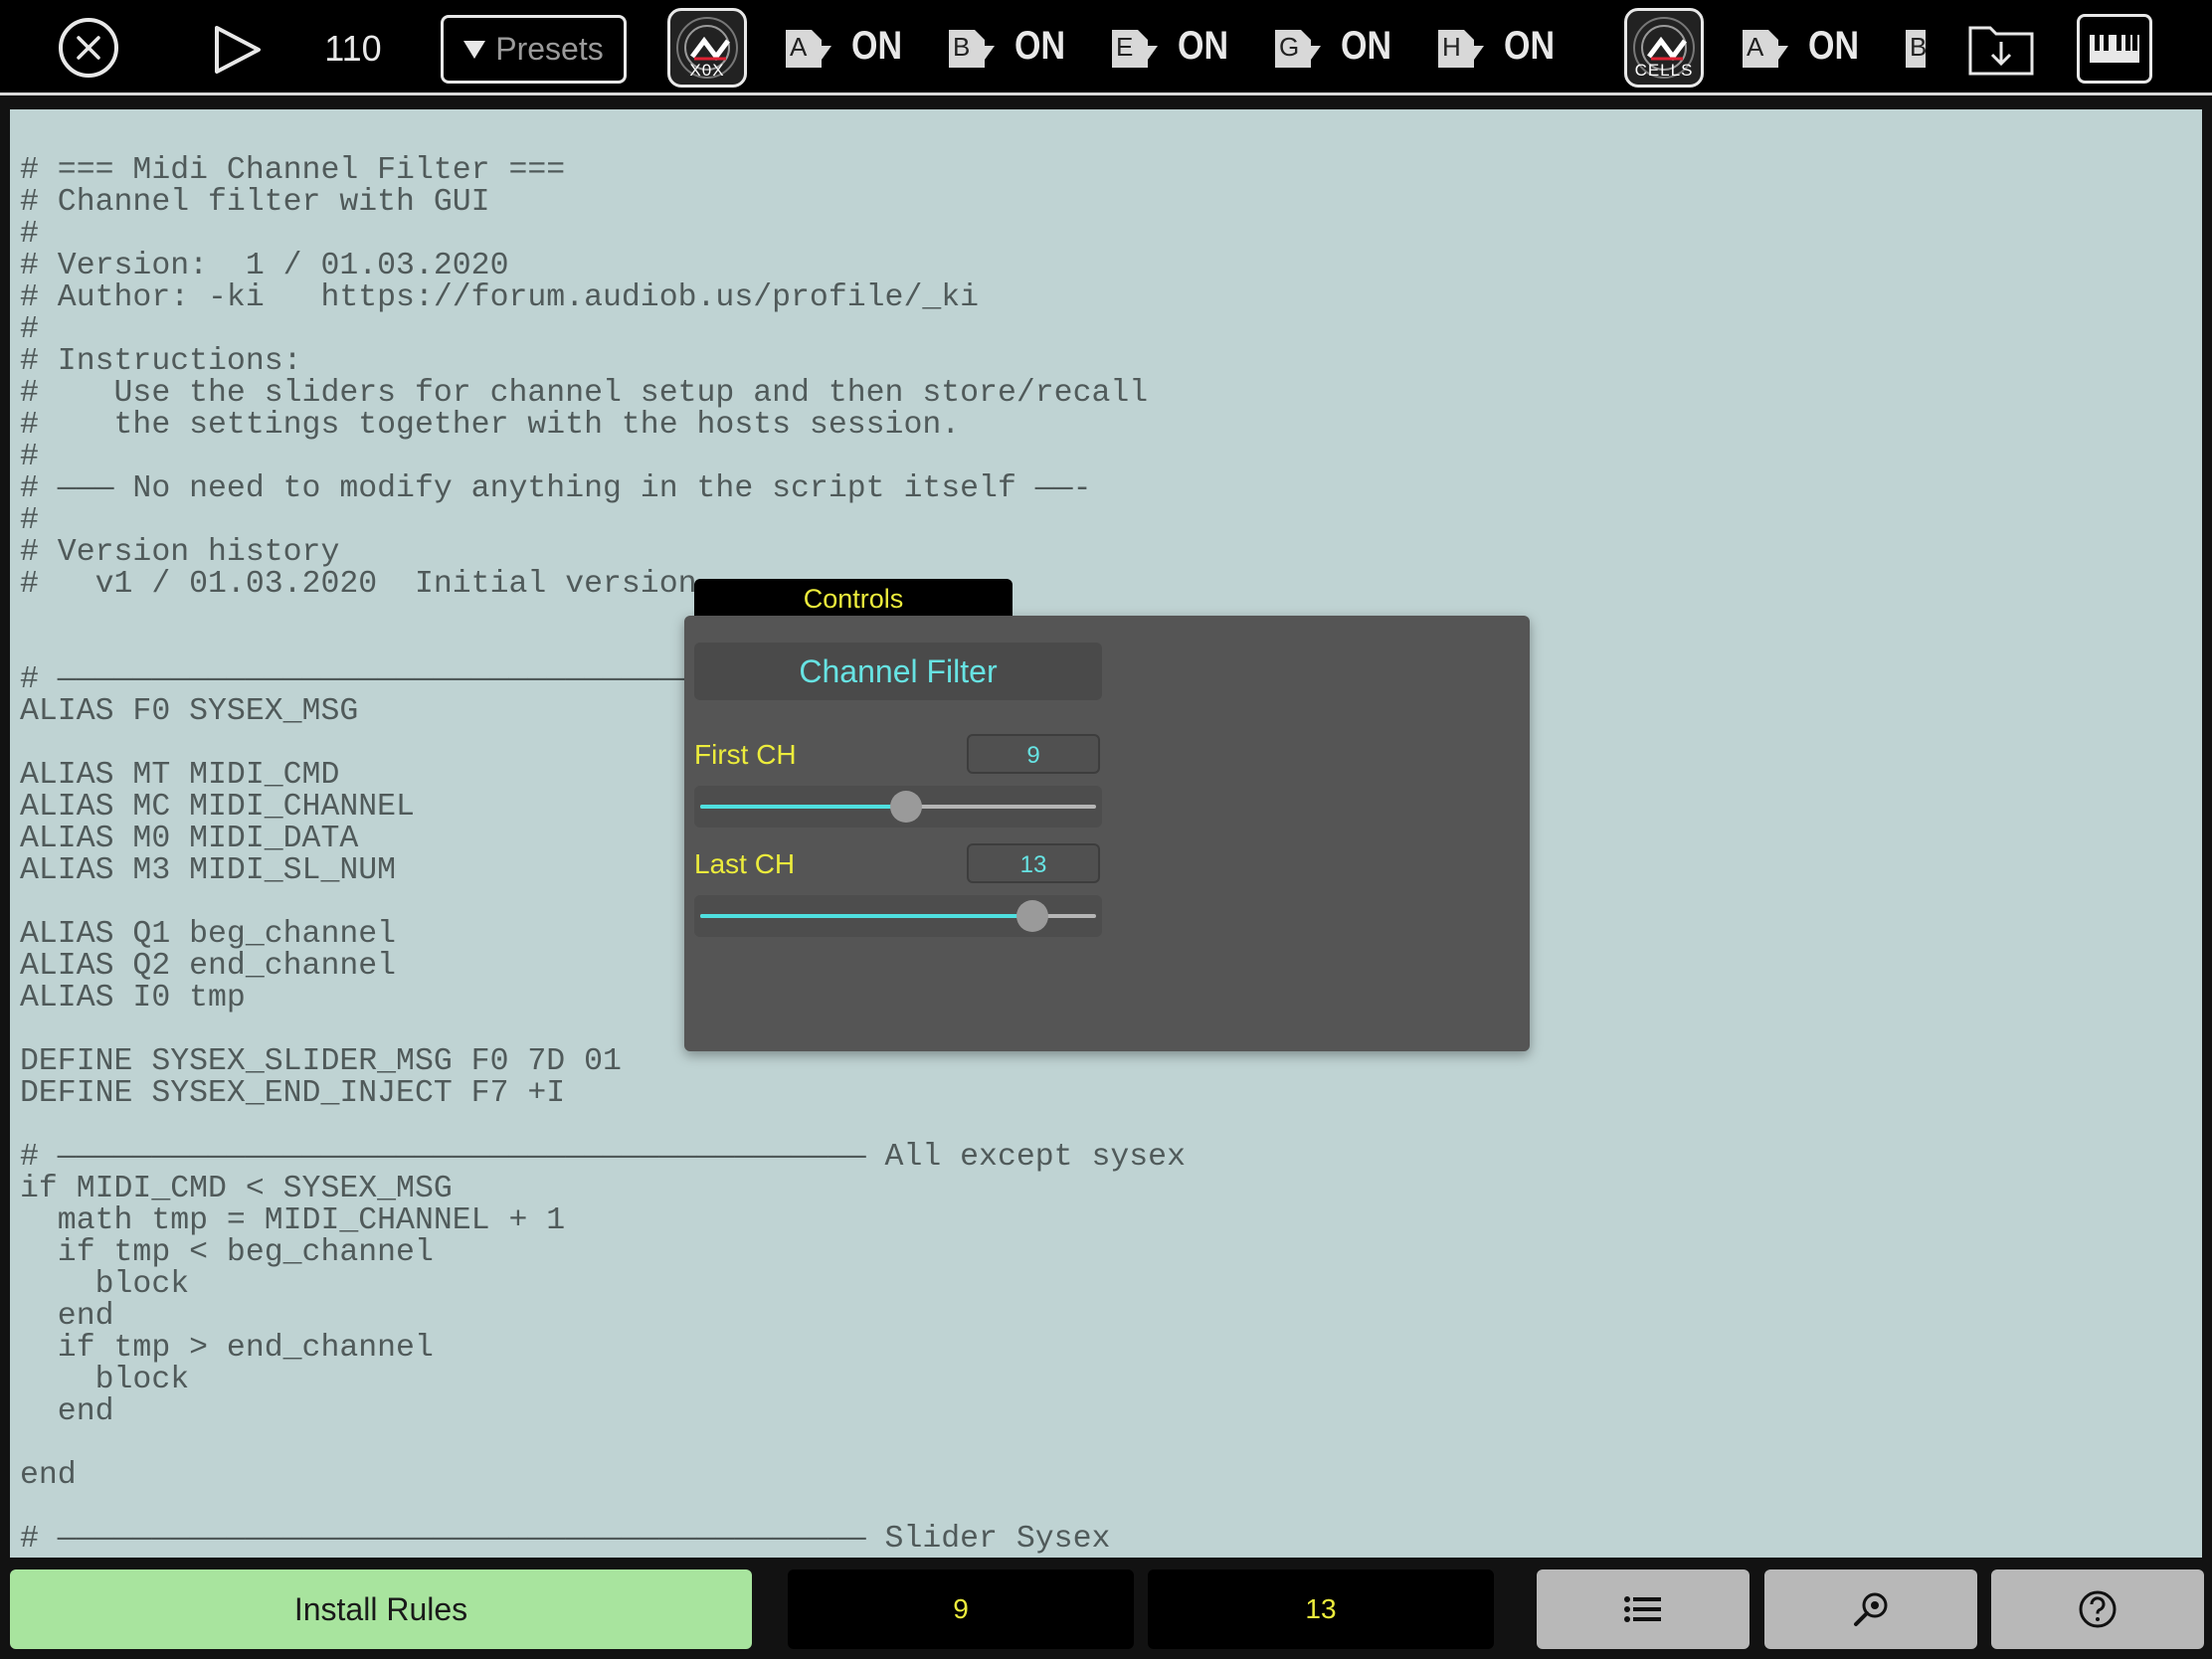  I want to click on import-button, so click(2001, 49).